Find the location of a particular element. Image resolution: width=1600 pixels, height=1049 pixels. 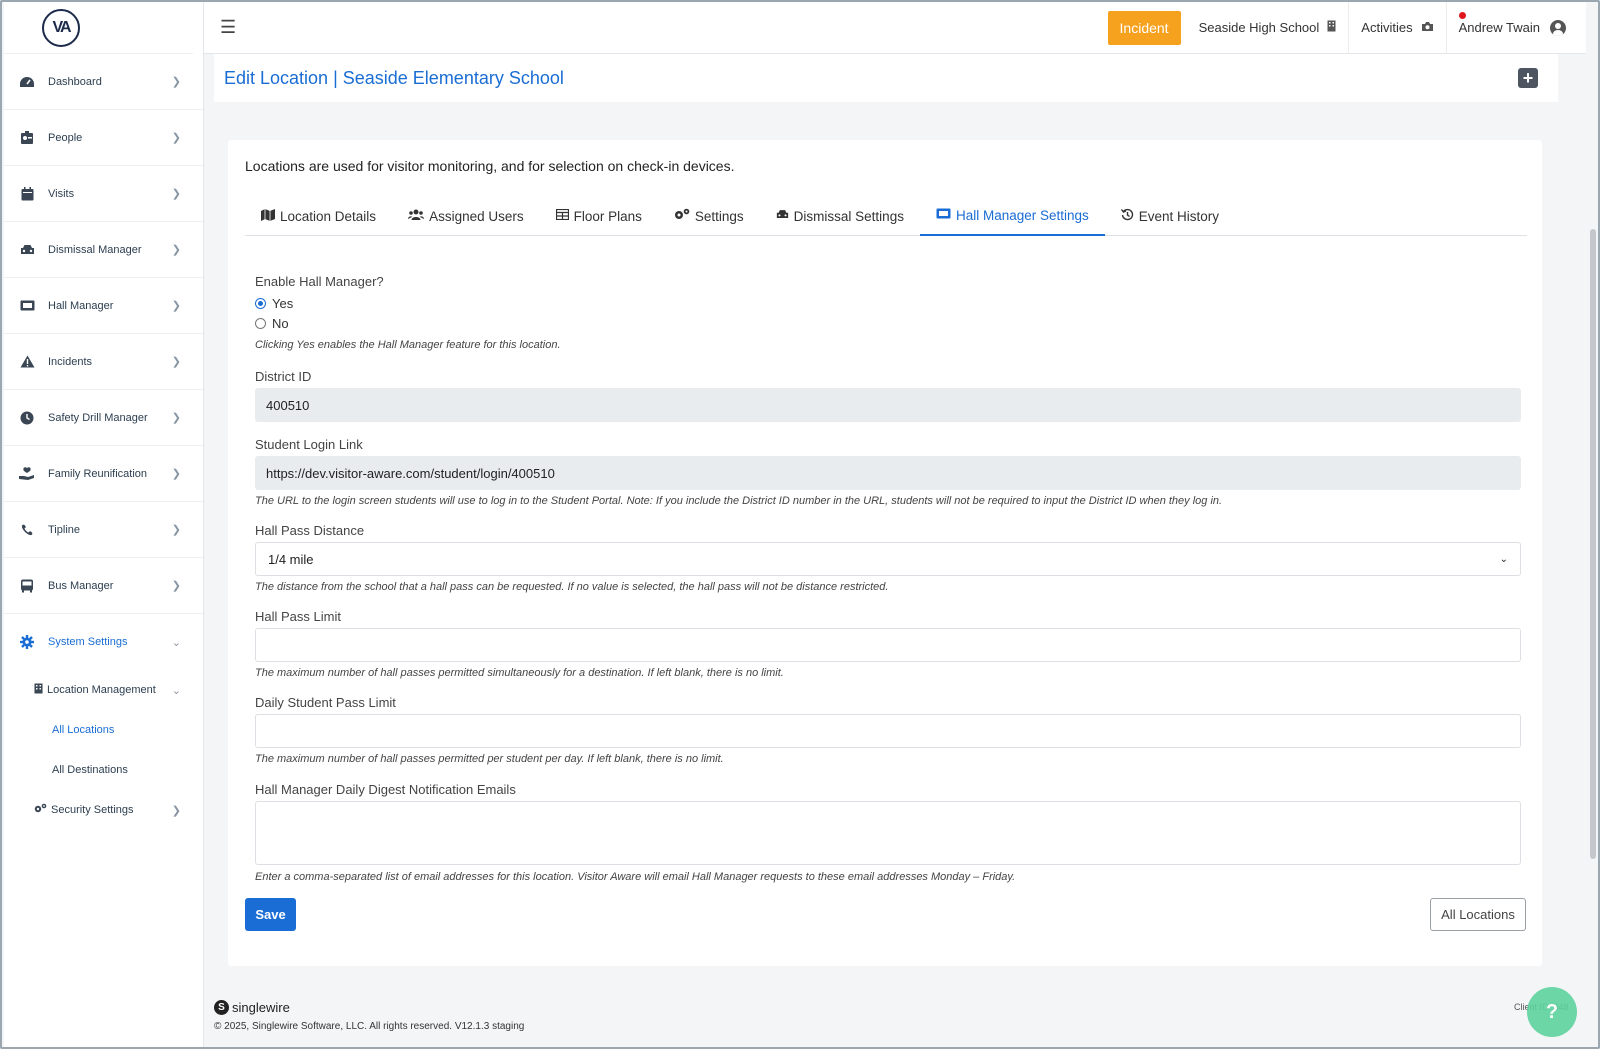

sidebar-item-safety-drill-manager: Safety Drill Manager ❯ is located at coordinates (103, 418).